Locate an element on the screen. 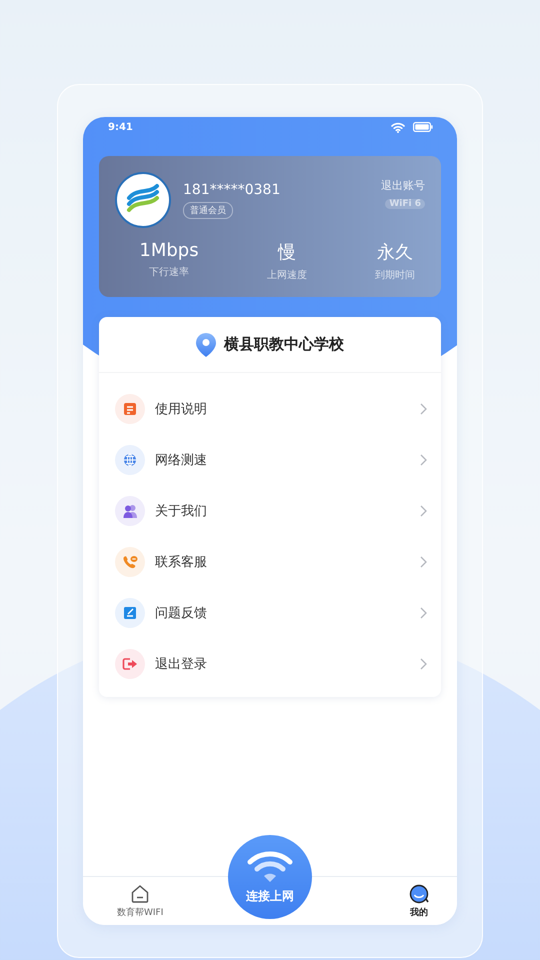  tab: 数育帮WIFI is located at coordinates (140, 901).